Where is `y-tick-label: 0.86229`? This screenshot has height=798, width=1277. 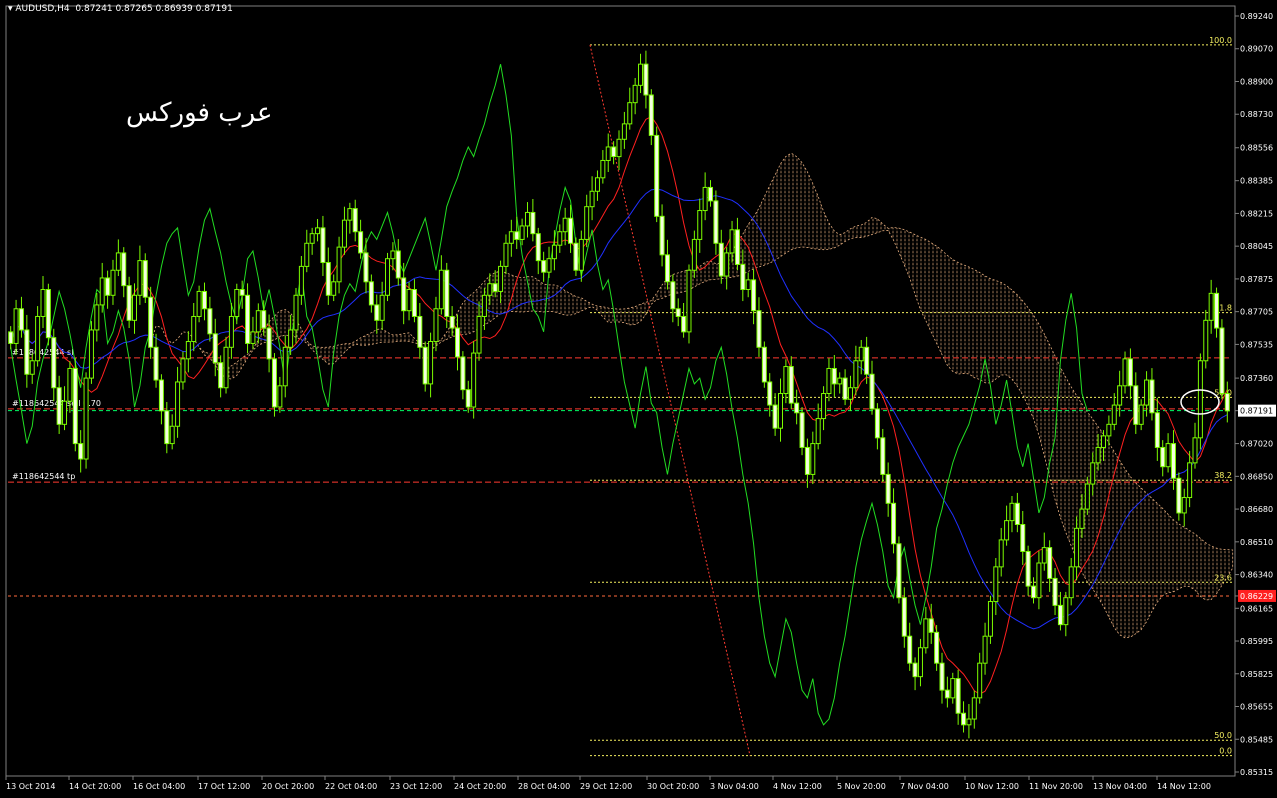
y-tick-label: 0.86229 is located at coordinates (1256, 596).